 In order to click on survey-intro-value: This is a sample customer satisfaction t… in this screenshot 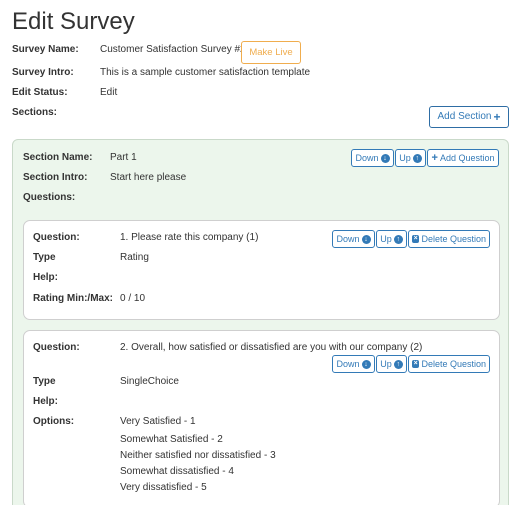, I will do `click(205, 72)`.